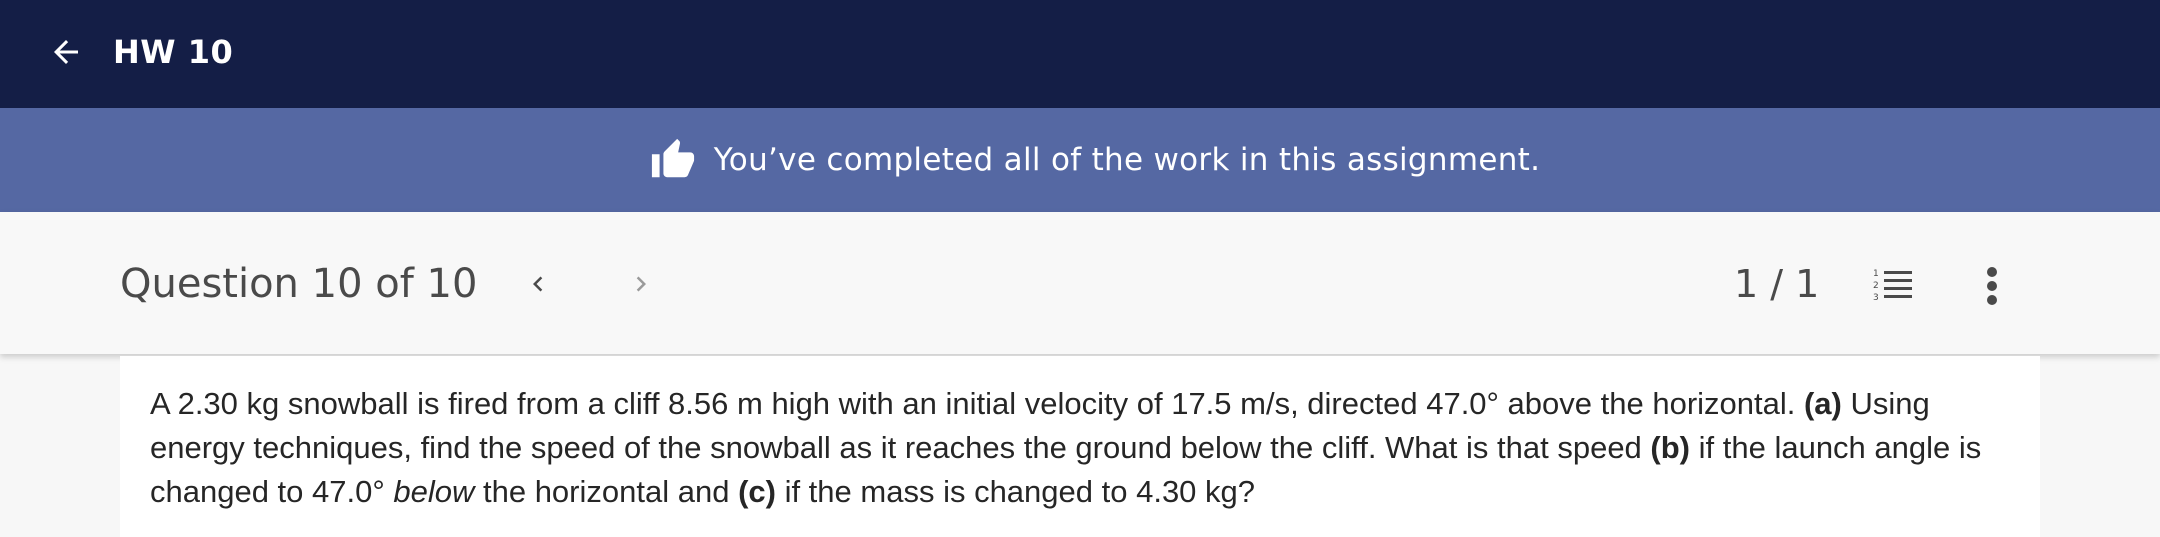 Image resolution: width=2160 pixels, height=537 pixels. Describe the element at coordinates (1876, 274) in the screenshot. I see `svg-text: 1` at that location.